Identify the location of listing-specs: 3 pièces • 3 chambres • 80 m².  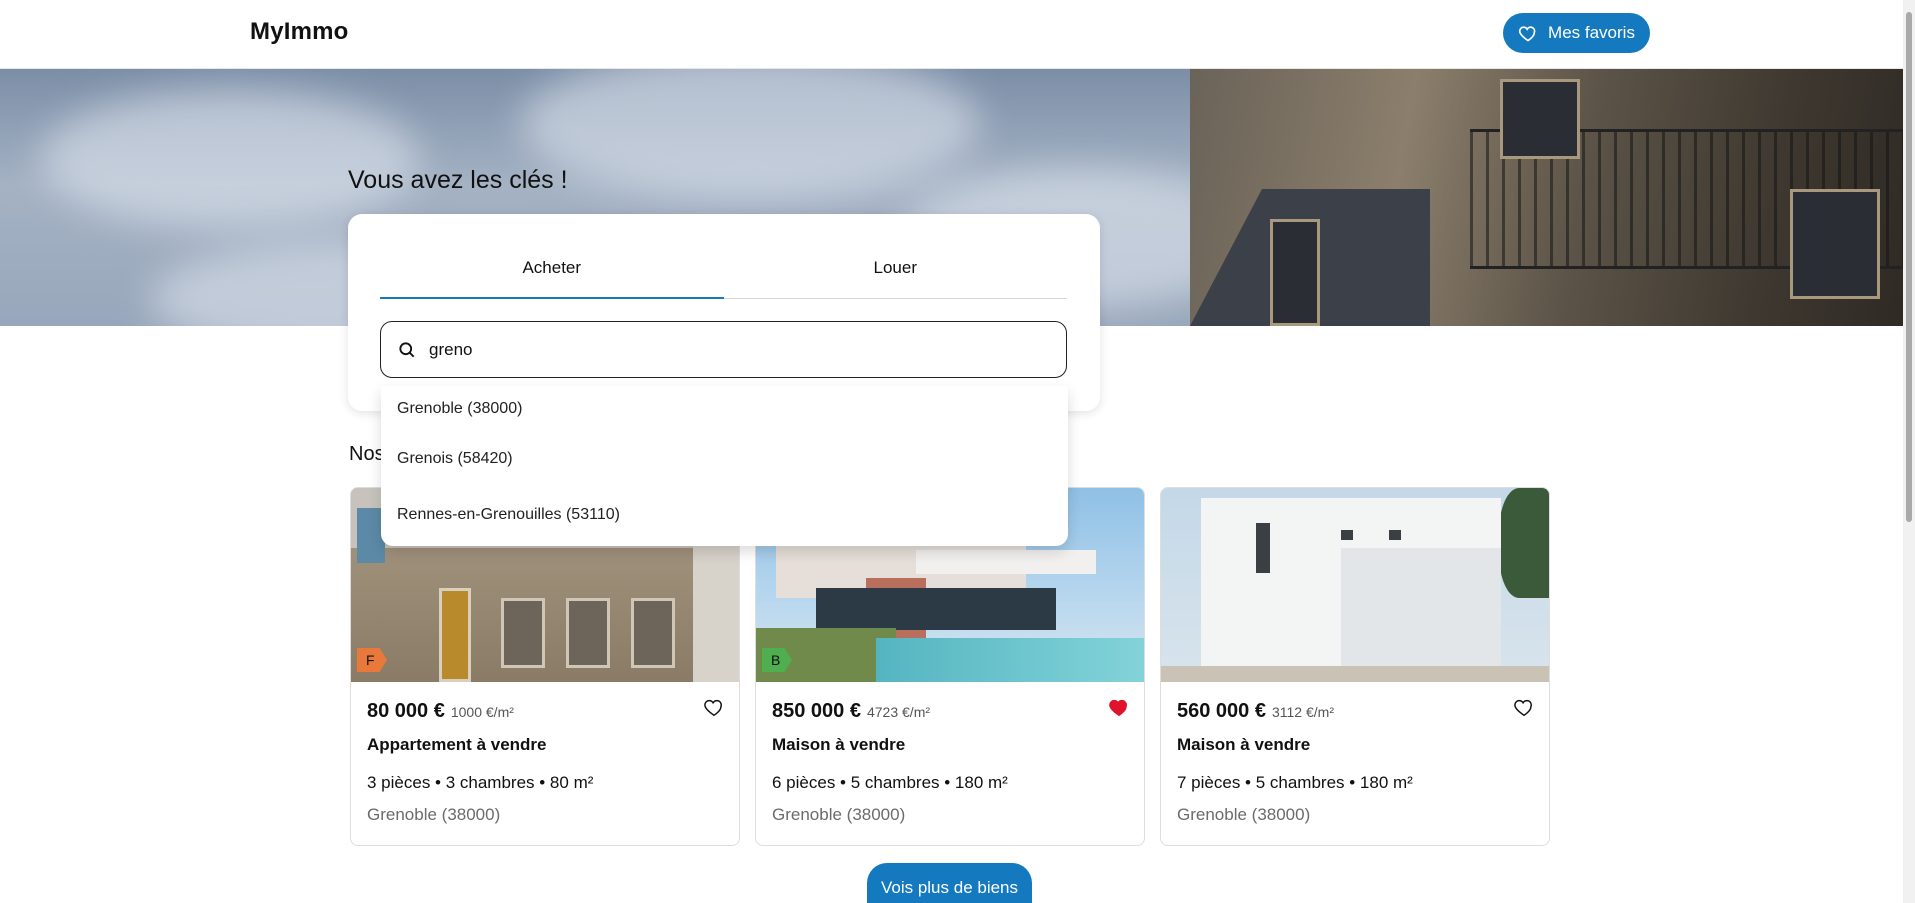
(480, 782).